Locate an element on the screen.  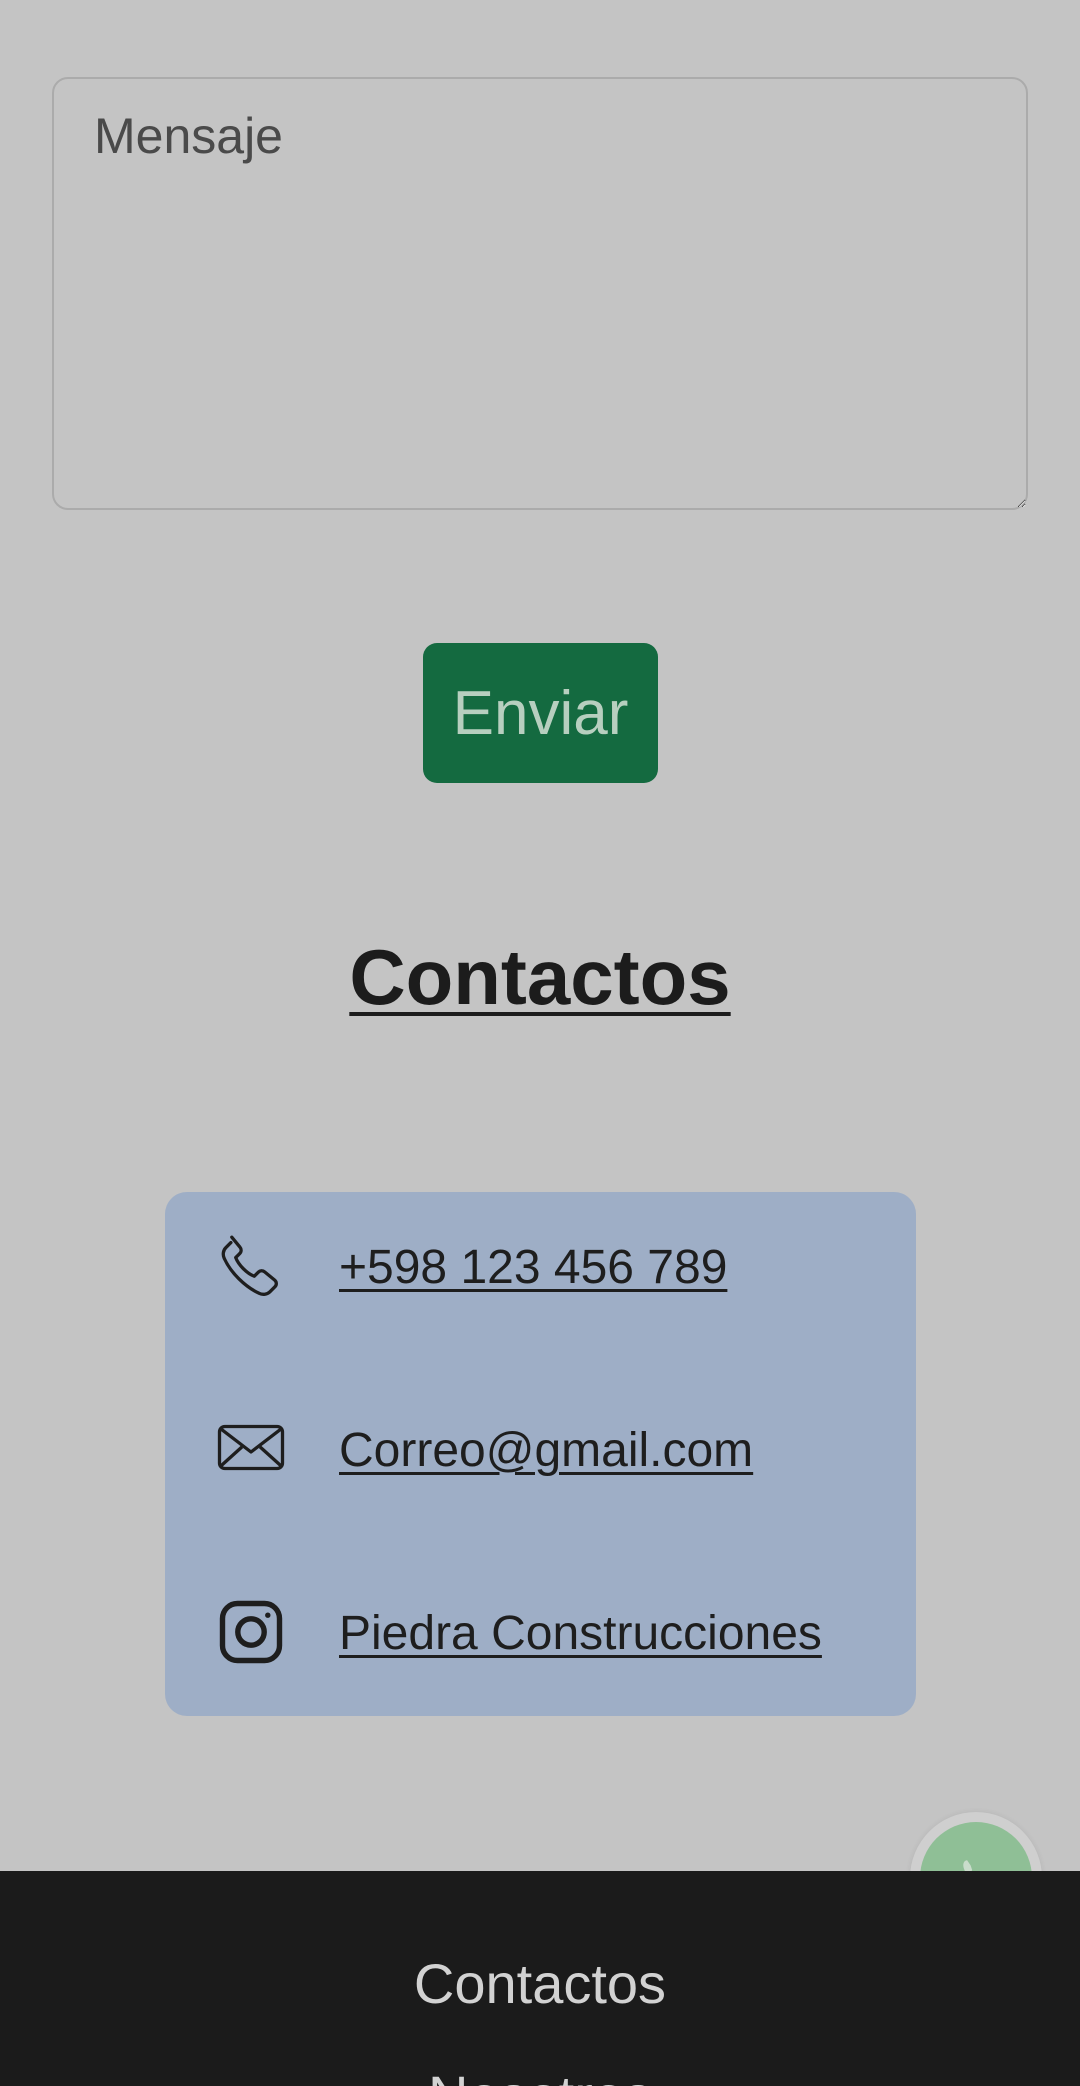
footer: Contactos Nosotros is located at coordinates (540, 1978).